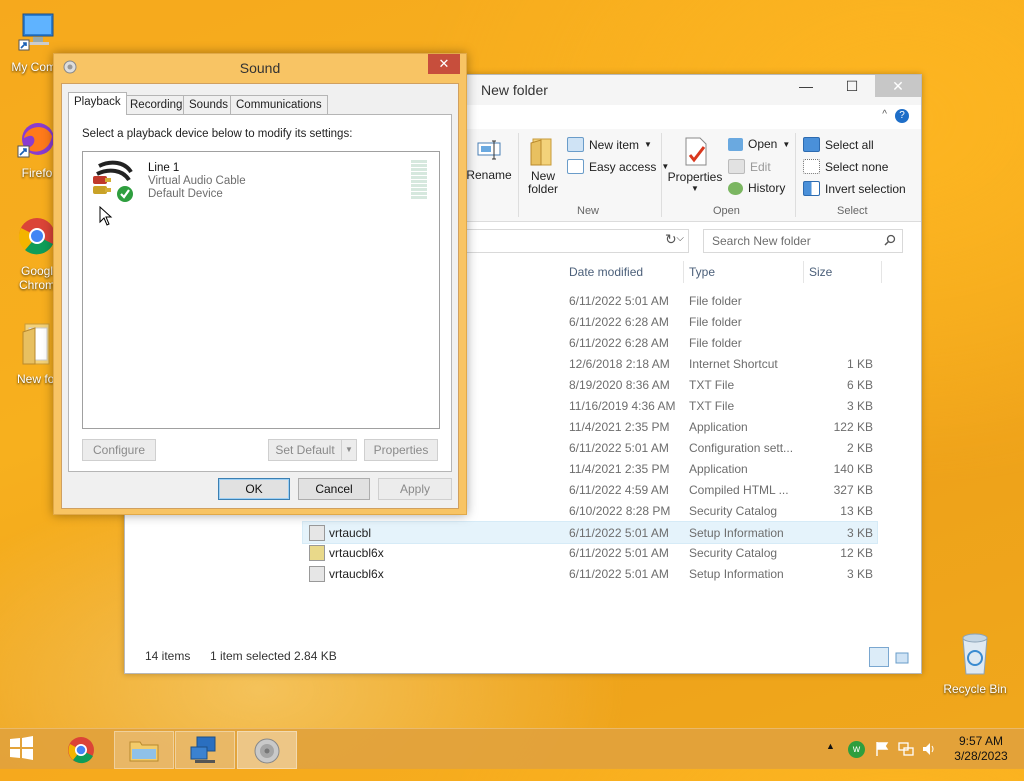  Describe the element at coordinates (304, 450) in the screenshot. I see `set-default-button: Set Default` at that location.